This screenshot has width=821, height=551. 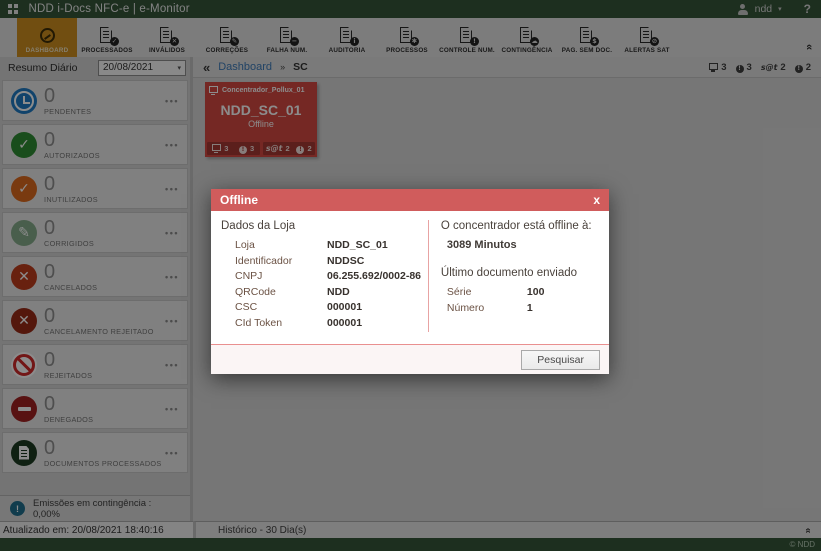 I want to click on store-row: CId Token 000001, so click(x=299, y=322).